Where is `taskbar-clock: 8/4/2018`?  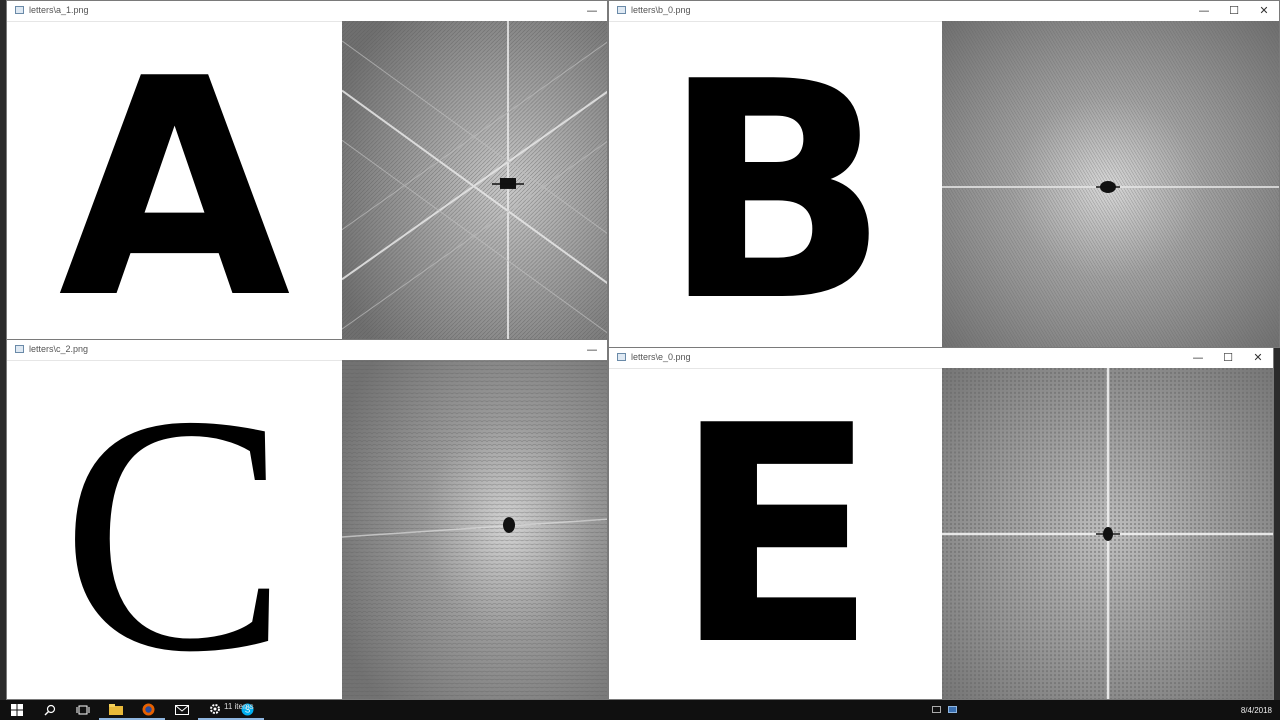
taskbar-clock: 8/4/2018 is located at coordinates (1256, 708).